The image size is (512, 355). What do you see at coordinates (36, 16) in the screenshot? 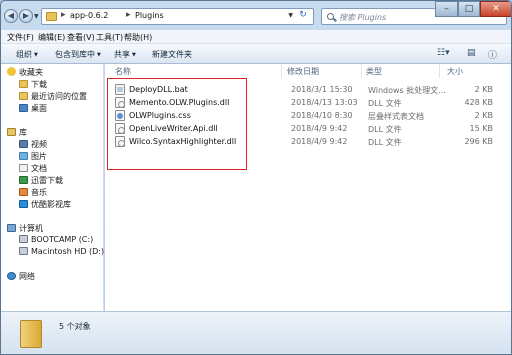
I see `recent-pages-dropdown-icon: ▼` at bounding box center [36, 16].